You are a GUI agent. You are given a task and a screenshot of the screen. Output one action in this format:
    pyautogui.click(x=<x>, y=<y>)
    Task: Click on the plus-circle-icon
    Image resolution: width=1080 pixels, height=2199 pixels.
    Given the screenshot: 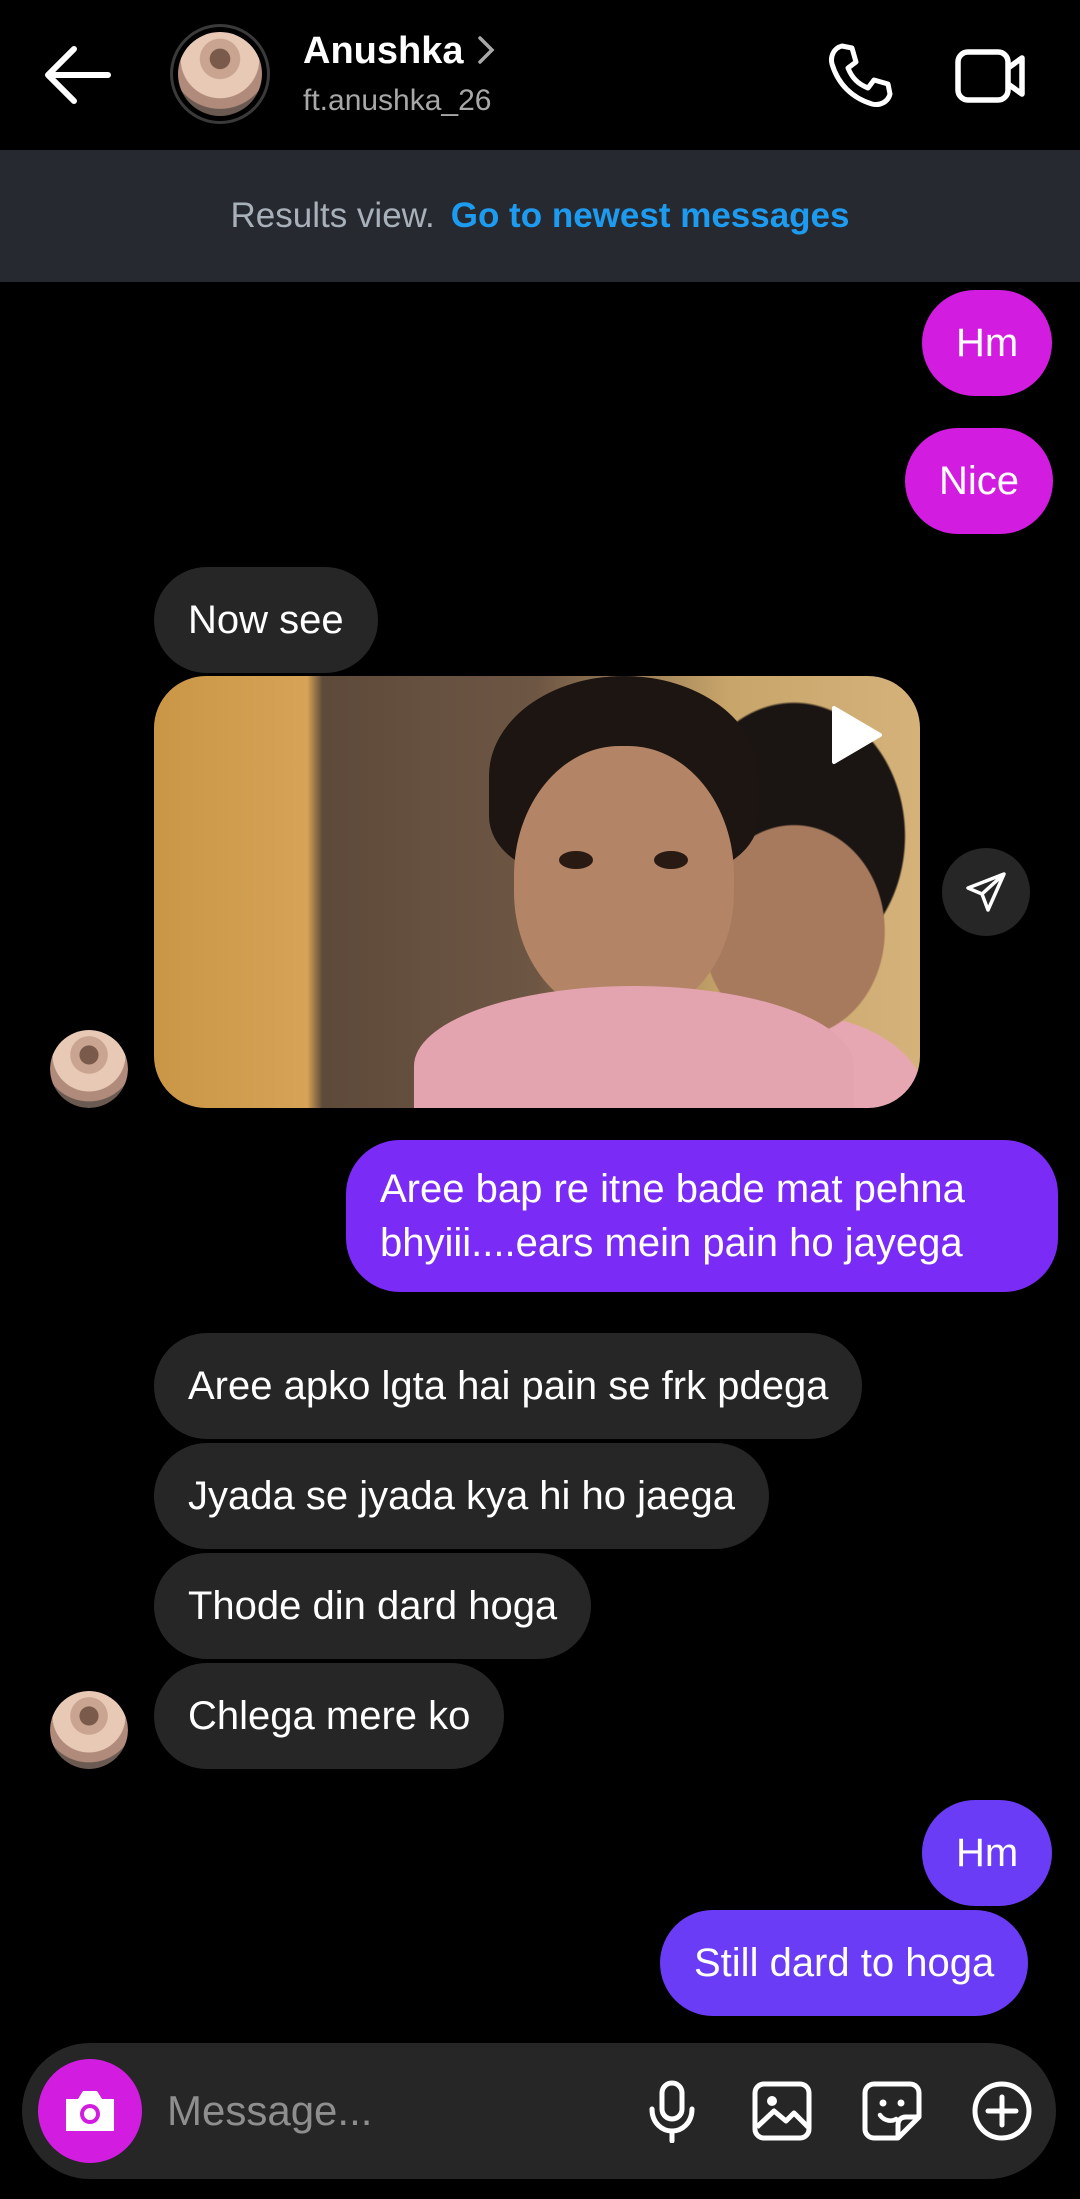 What is the action you would take?
    pyautogui.click(x=1002, y=2111)
    